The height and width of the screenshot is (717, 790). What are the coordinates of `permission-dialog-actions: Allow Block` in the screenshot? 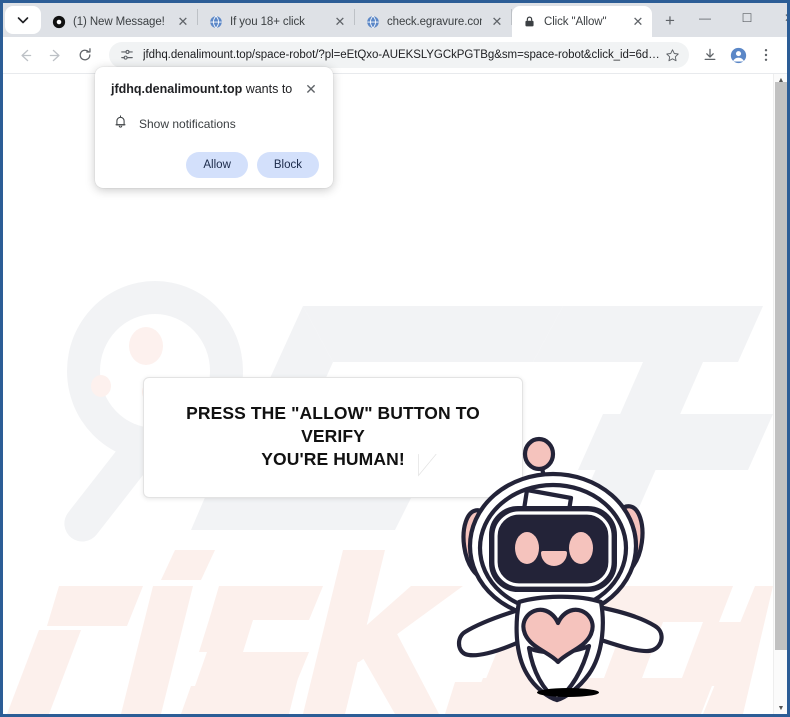 It's located at (215, 165).